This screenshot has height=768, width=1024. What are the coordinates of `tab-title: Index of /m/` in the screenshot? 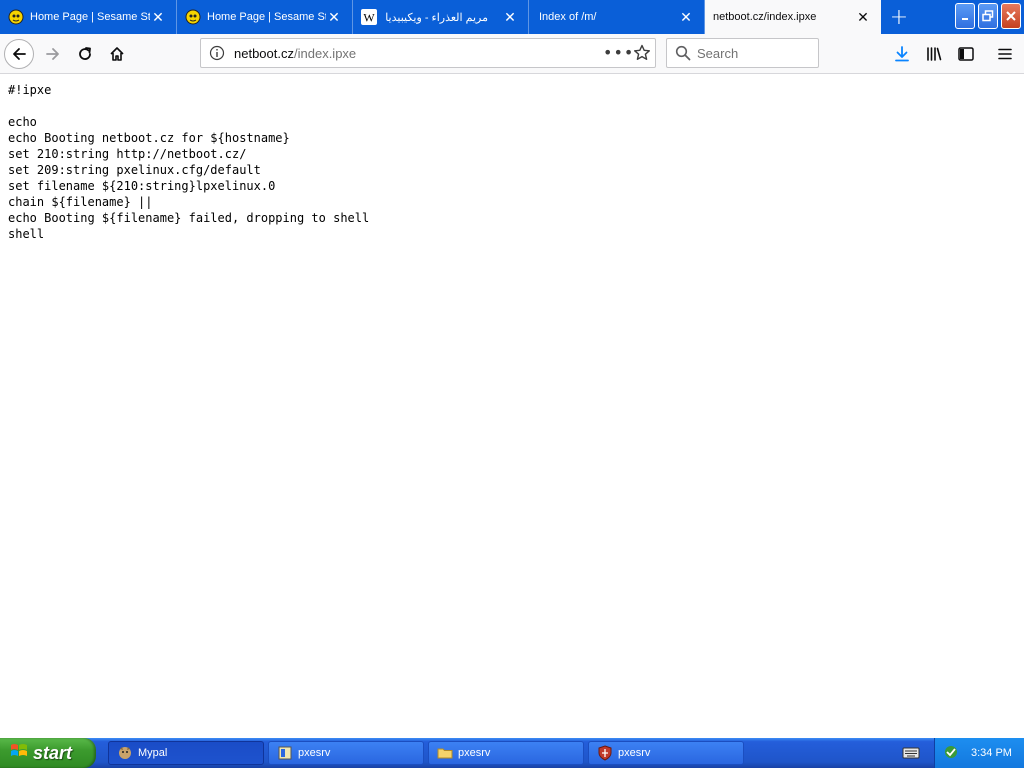 It's located at (568, 17).